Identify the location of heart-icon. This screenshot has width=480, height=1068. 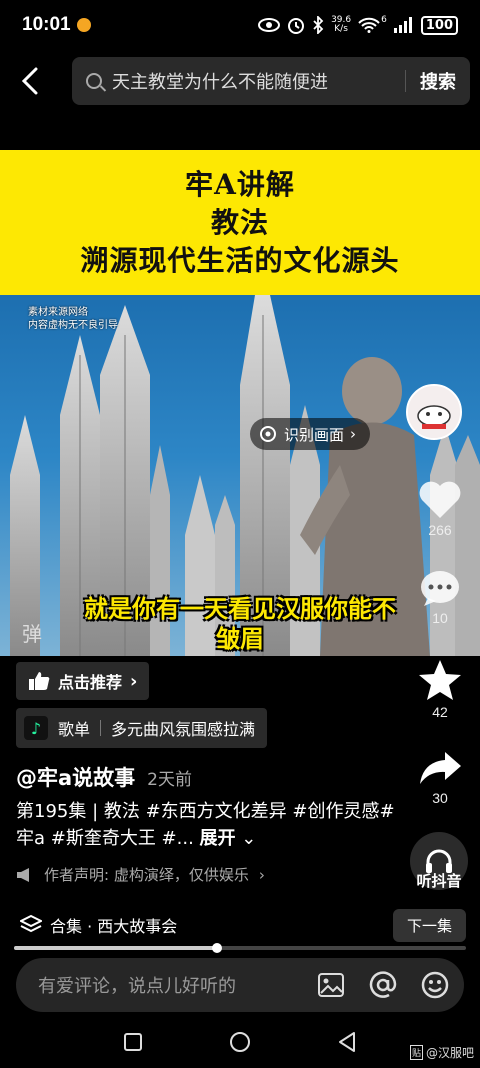
(440, 499).